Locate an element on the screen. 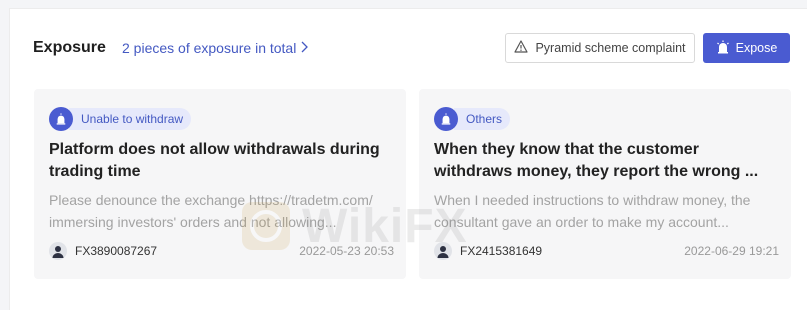 The image size is (807, 310). expose-button: Expose is located at coordinates (746, 48).